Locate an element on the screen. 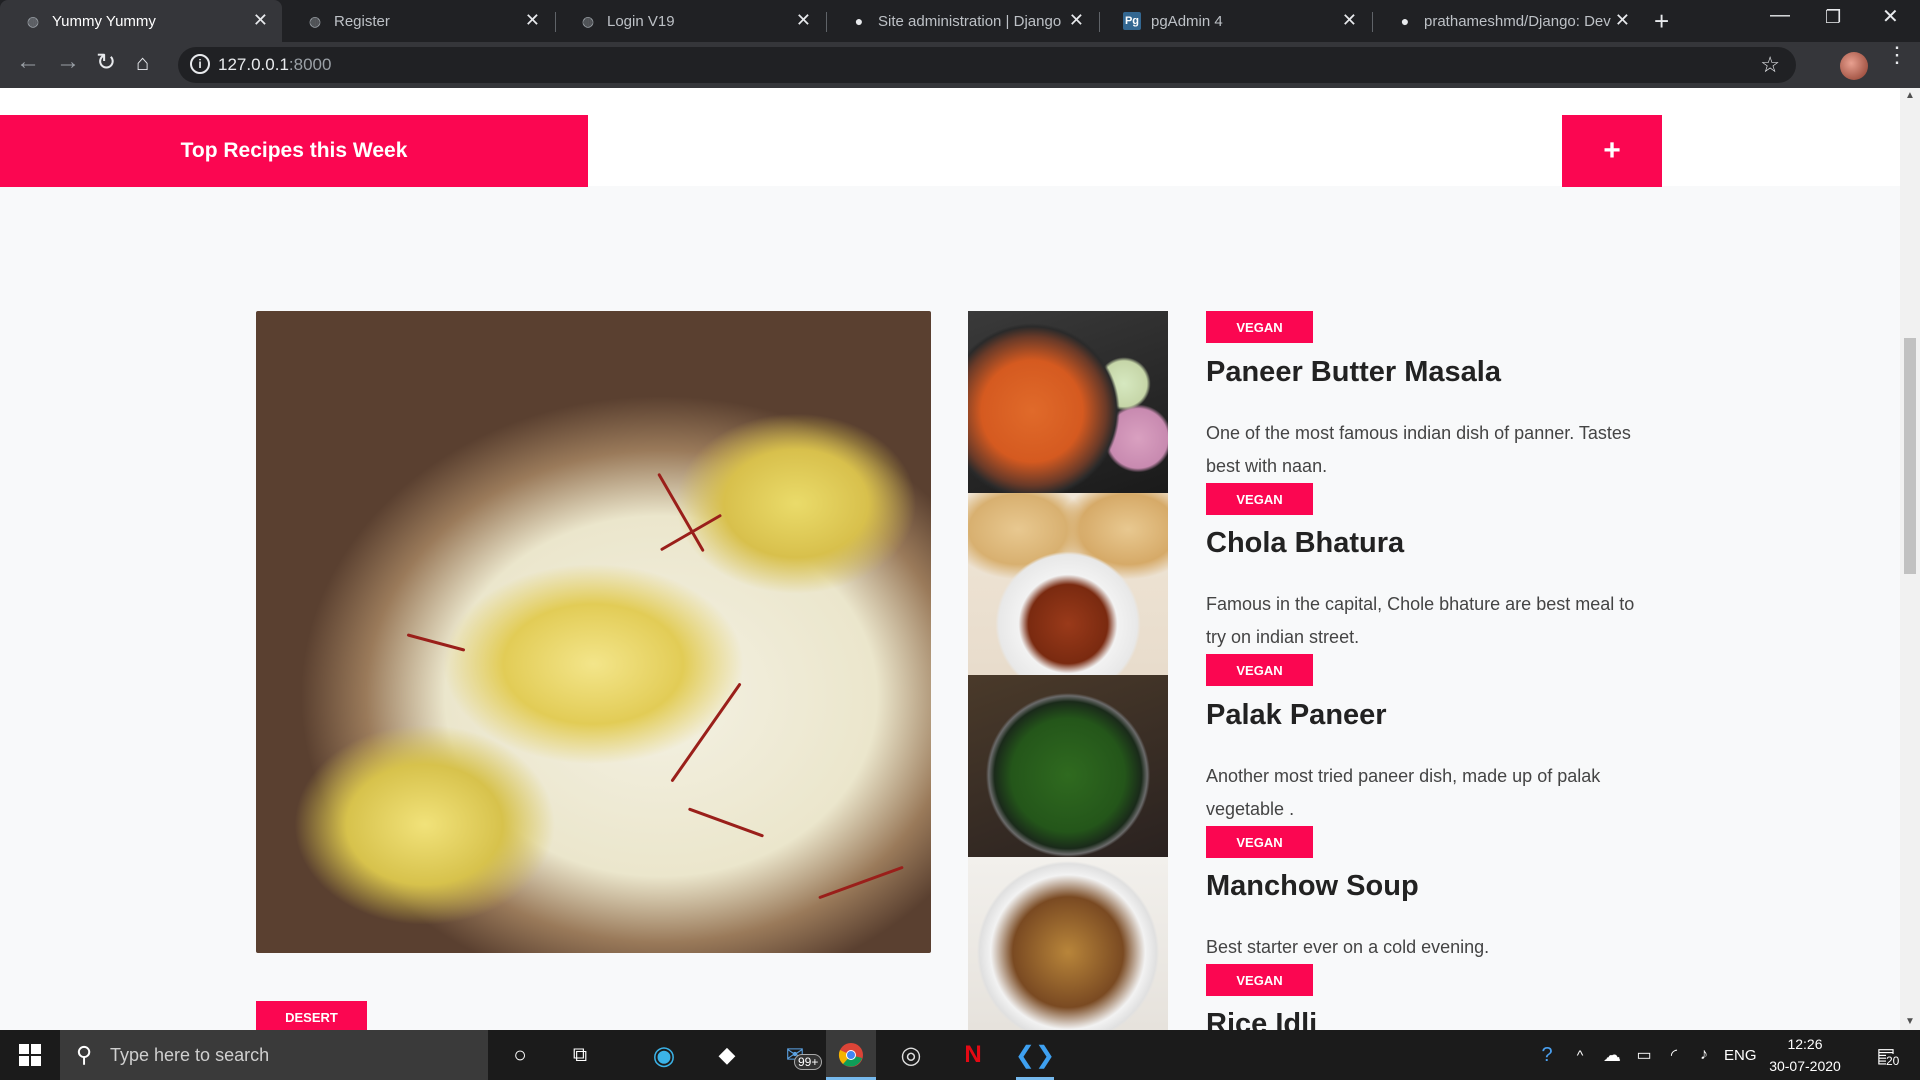 This screenshot has width=1920, height=1080. tab-title: prathameshmd/Django: Dev is located at coordinates (1517, 21).